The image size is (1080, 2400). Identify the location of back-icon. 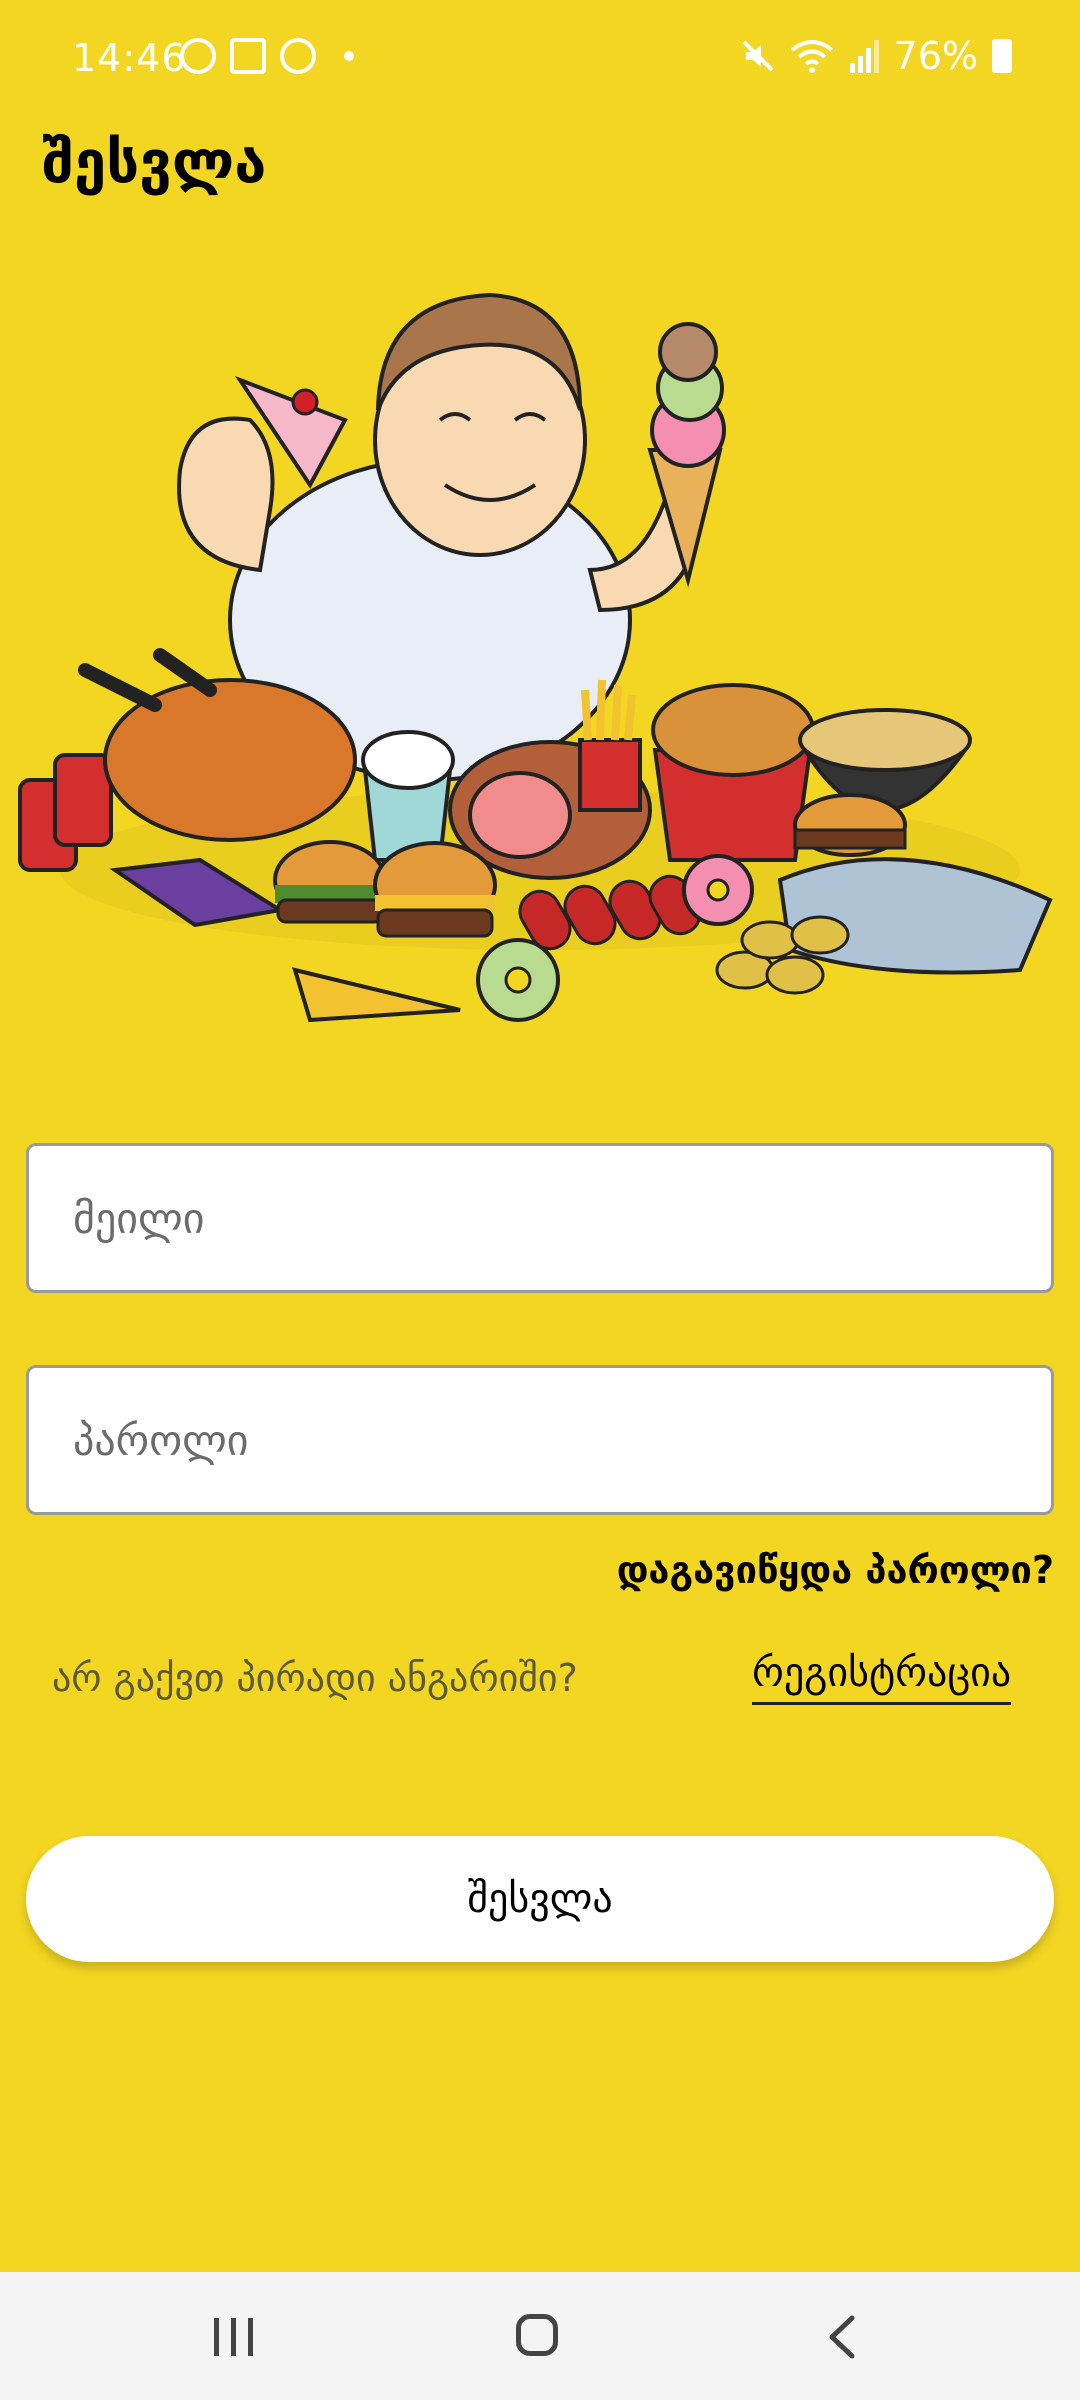
(841, 2337).